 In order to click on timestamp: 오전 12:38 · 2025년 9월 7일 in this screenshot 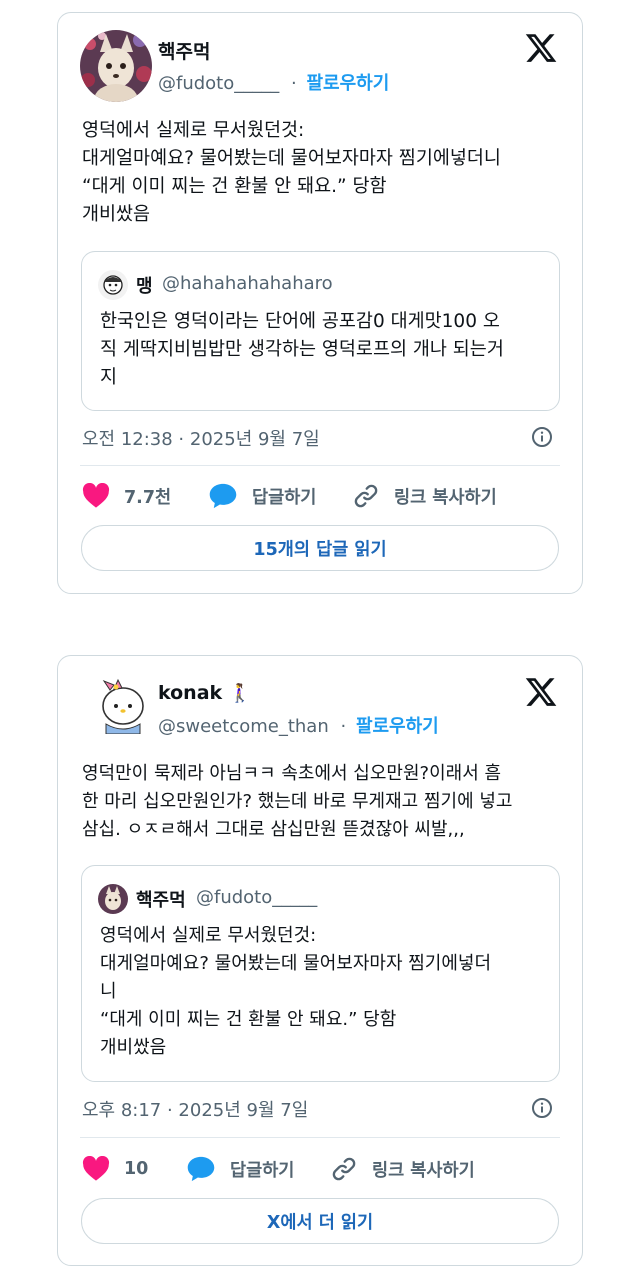, I will do `click(201, 438)`.